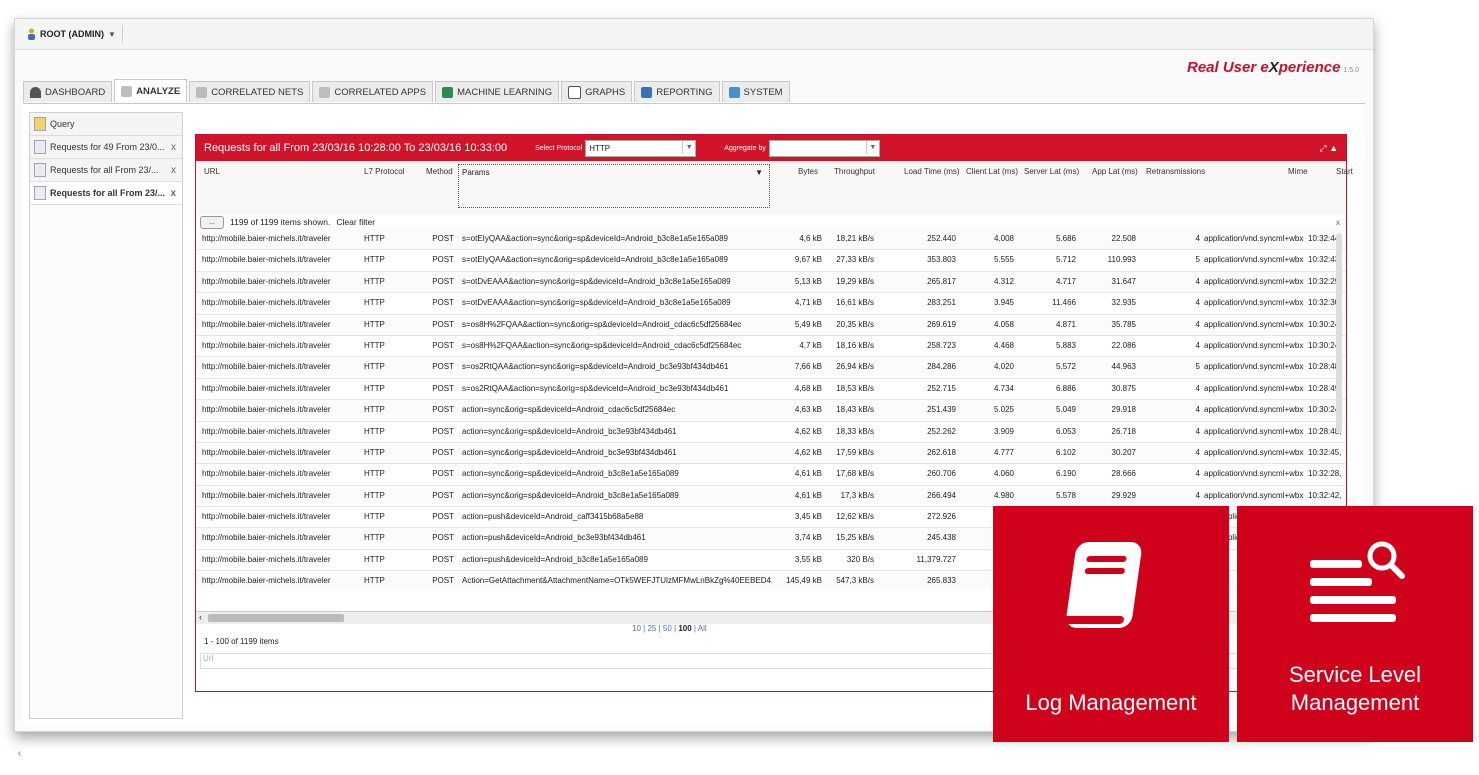  I want to click on chevron-down-icon: ▼, so click(112, 34).